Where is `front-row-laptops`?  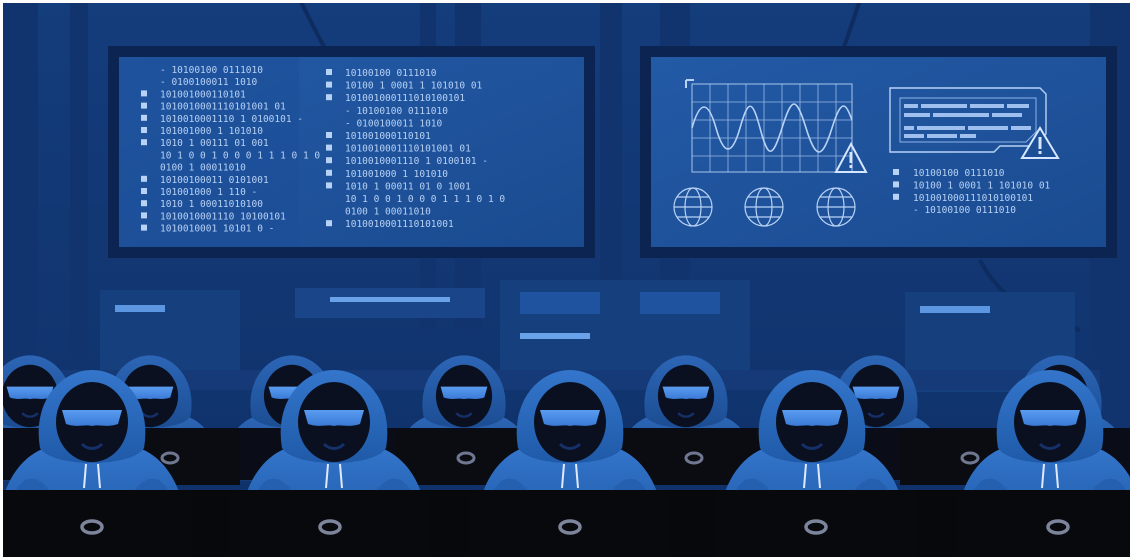 front-row-laptops is located at coordinates (566, 523).